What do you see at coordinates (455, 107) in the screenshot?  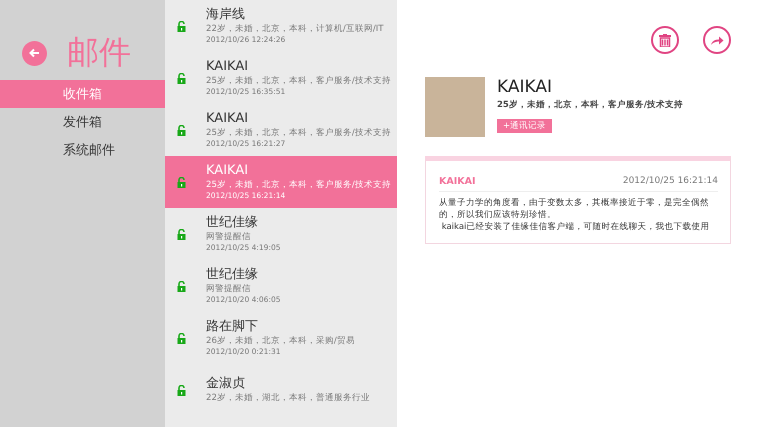 I see `photo-placeholder` at bounding box center [455, 107].